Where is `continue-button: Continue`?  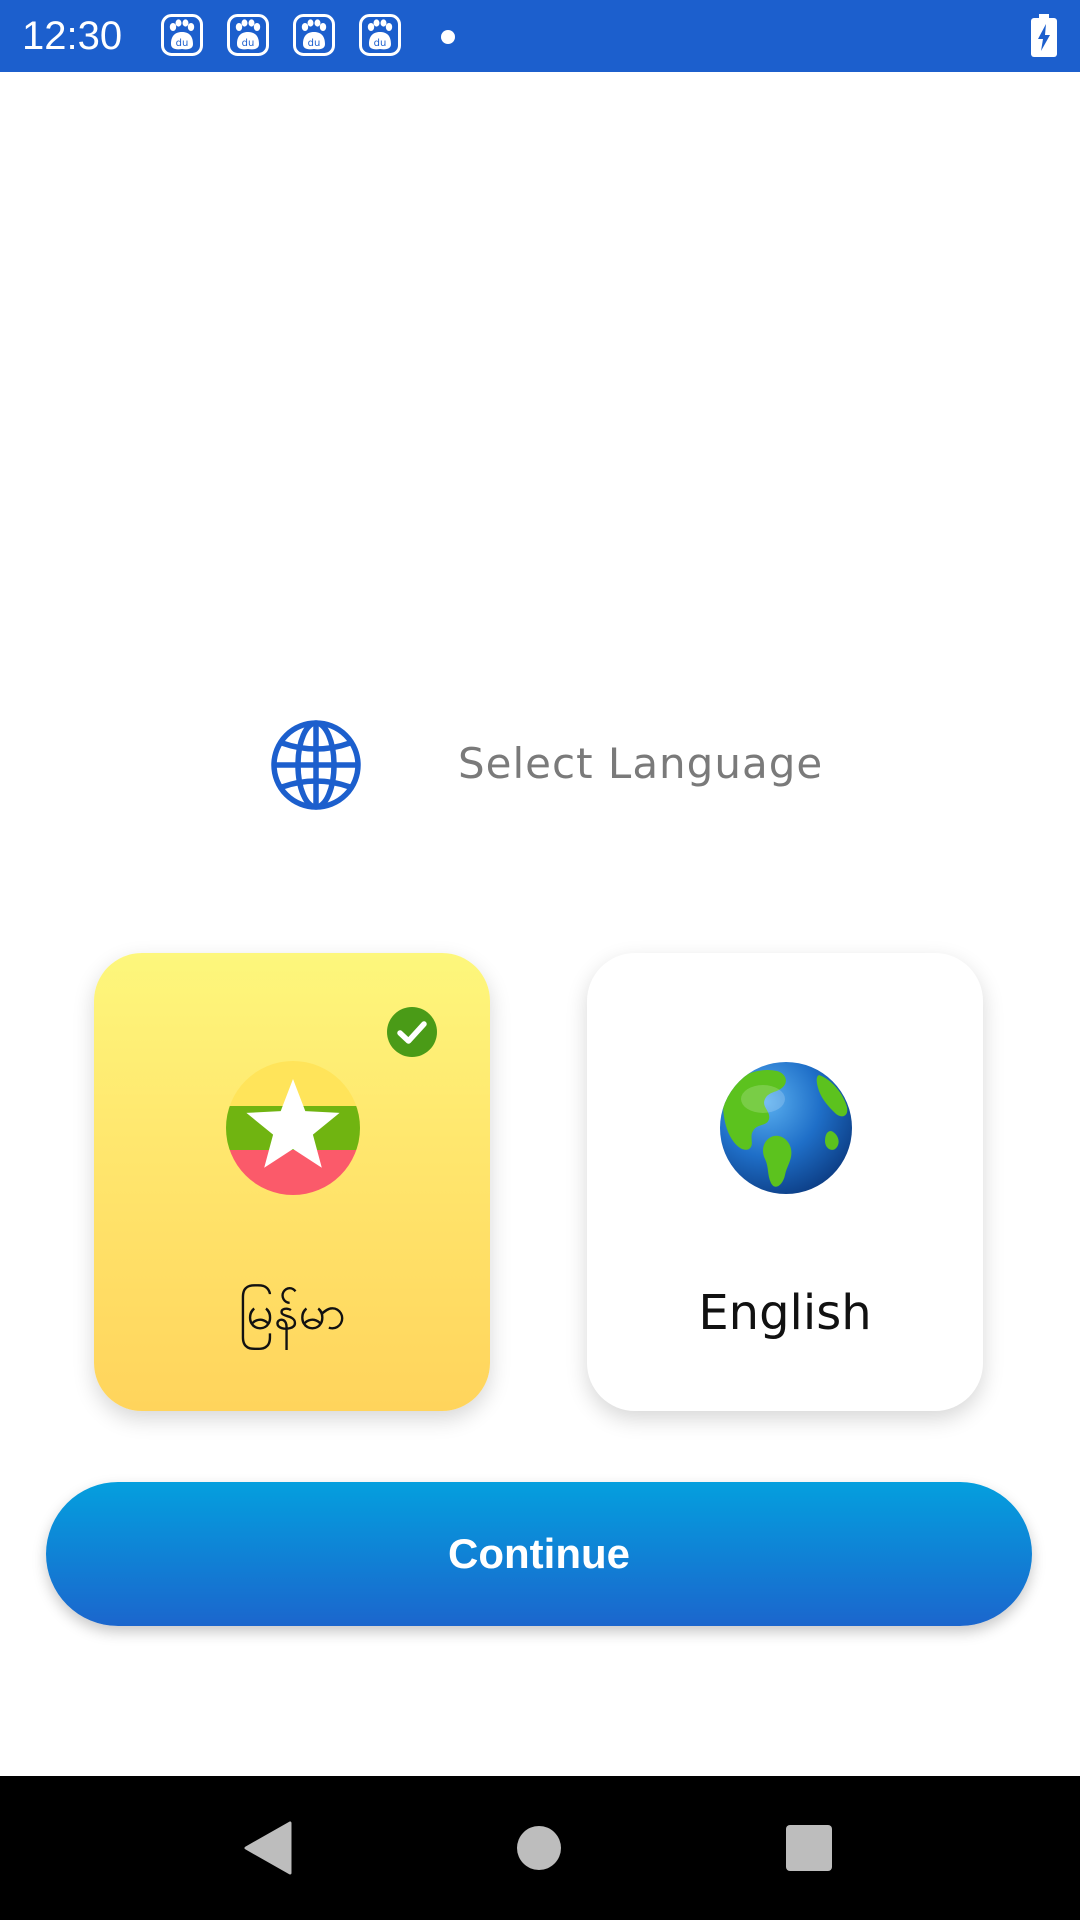
continue-button: Continue is located at coordinates (539, 1554).